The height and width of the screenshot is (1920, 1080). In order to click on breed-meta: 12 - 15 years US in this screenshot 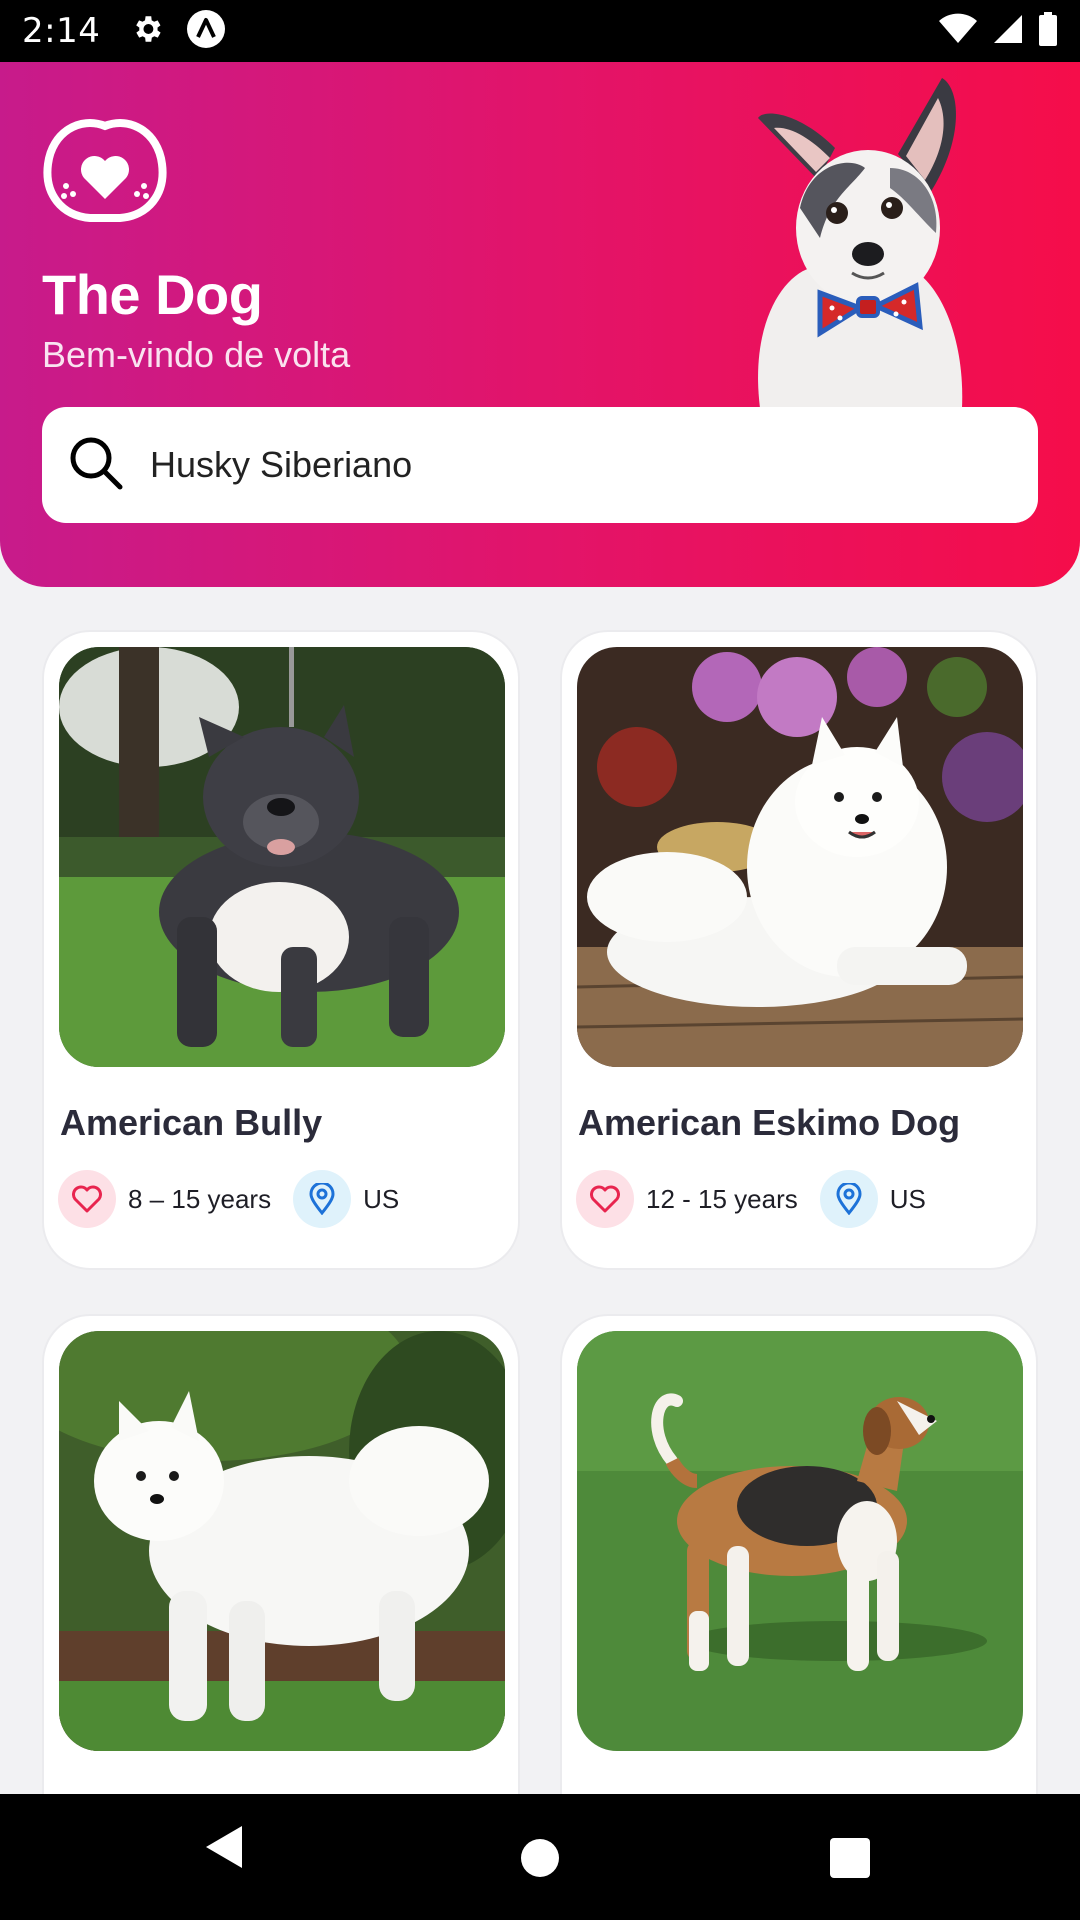, I will do `click(751, 1199)`.